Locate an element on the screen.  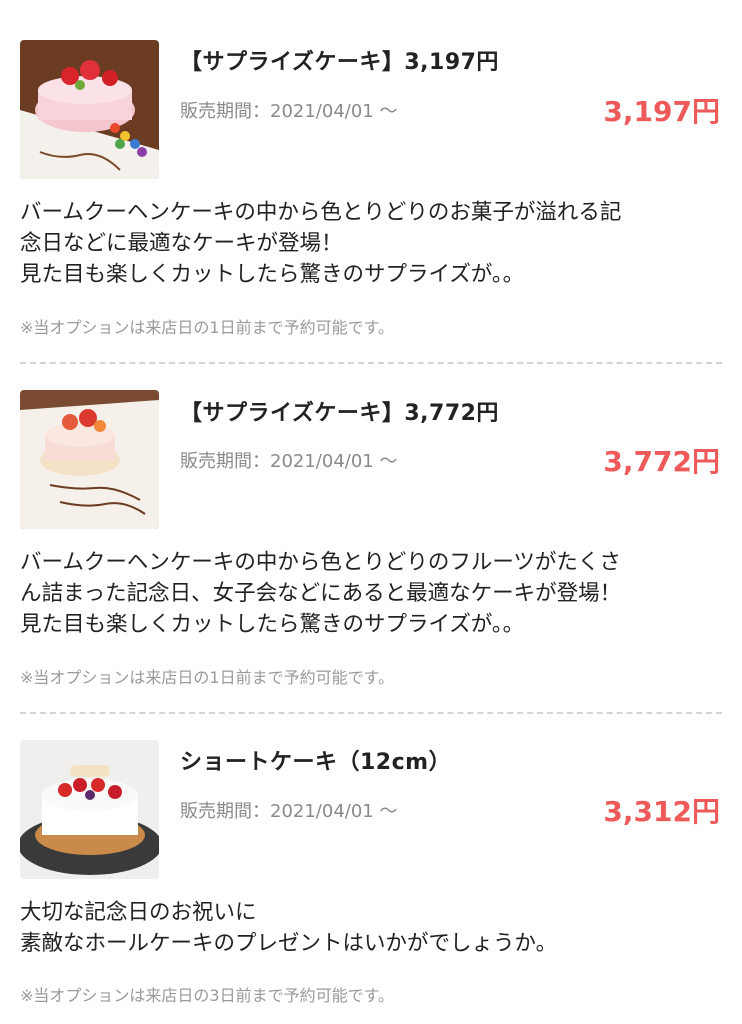
cake-price: 3,312円 is located at coordinates (661, 811).